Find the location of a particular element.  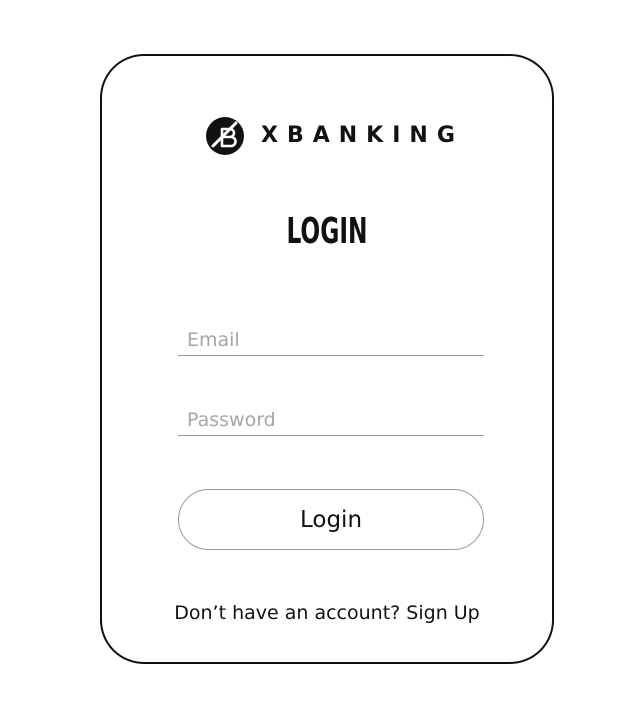

signup-prompt-text: Don’t have an account? is located at coordinates (287, 613).